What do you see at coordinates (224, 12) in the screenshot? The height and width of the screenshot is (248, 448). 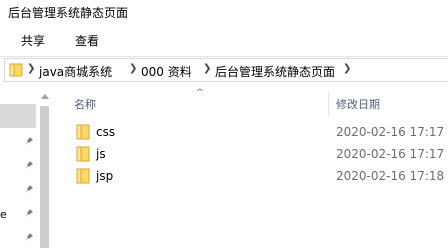 I see `title-bar: 后台管理系统静态页面` at bounding box center [224, 12].